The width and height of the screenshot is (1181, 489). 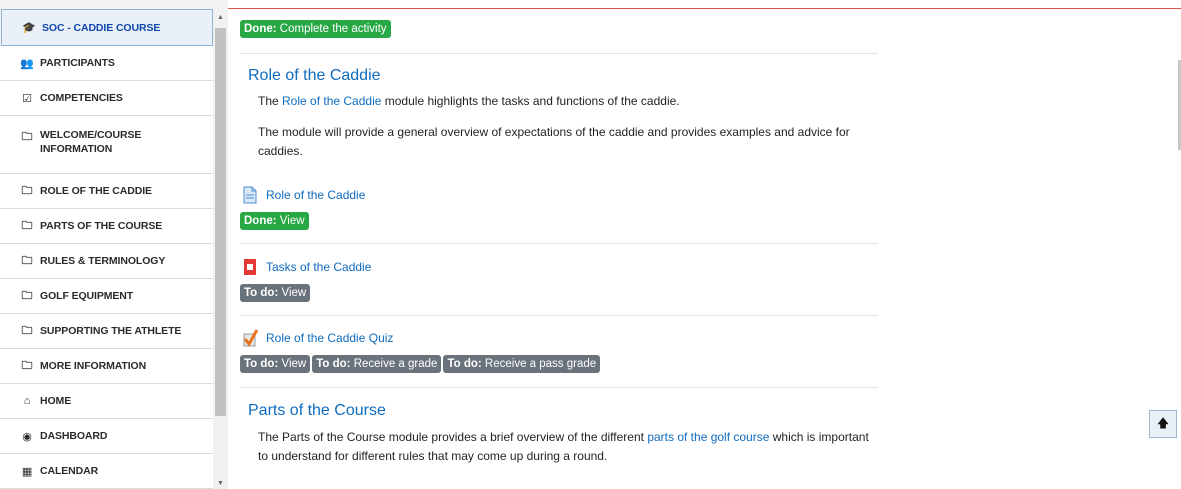 What do you see at coordinates (93, 366) in the screenshot?
I see `sidebar-item-label: MORE INFORMATION` at bounding box center [93, 366].